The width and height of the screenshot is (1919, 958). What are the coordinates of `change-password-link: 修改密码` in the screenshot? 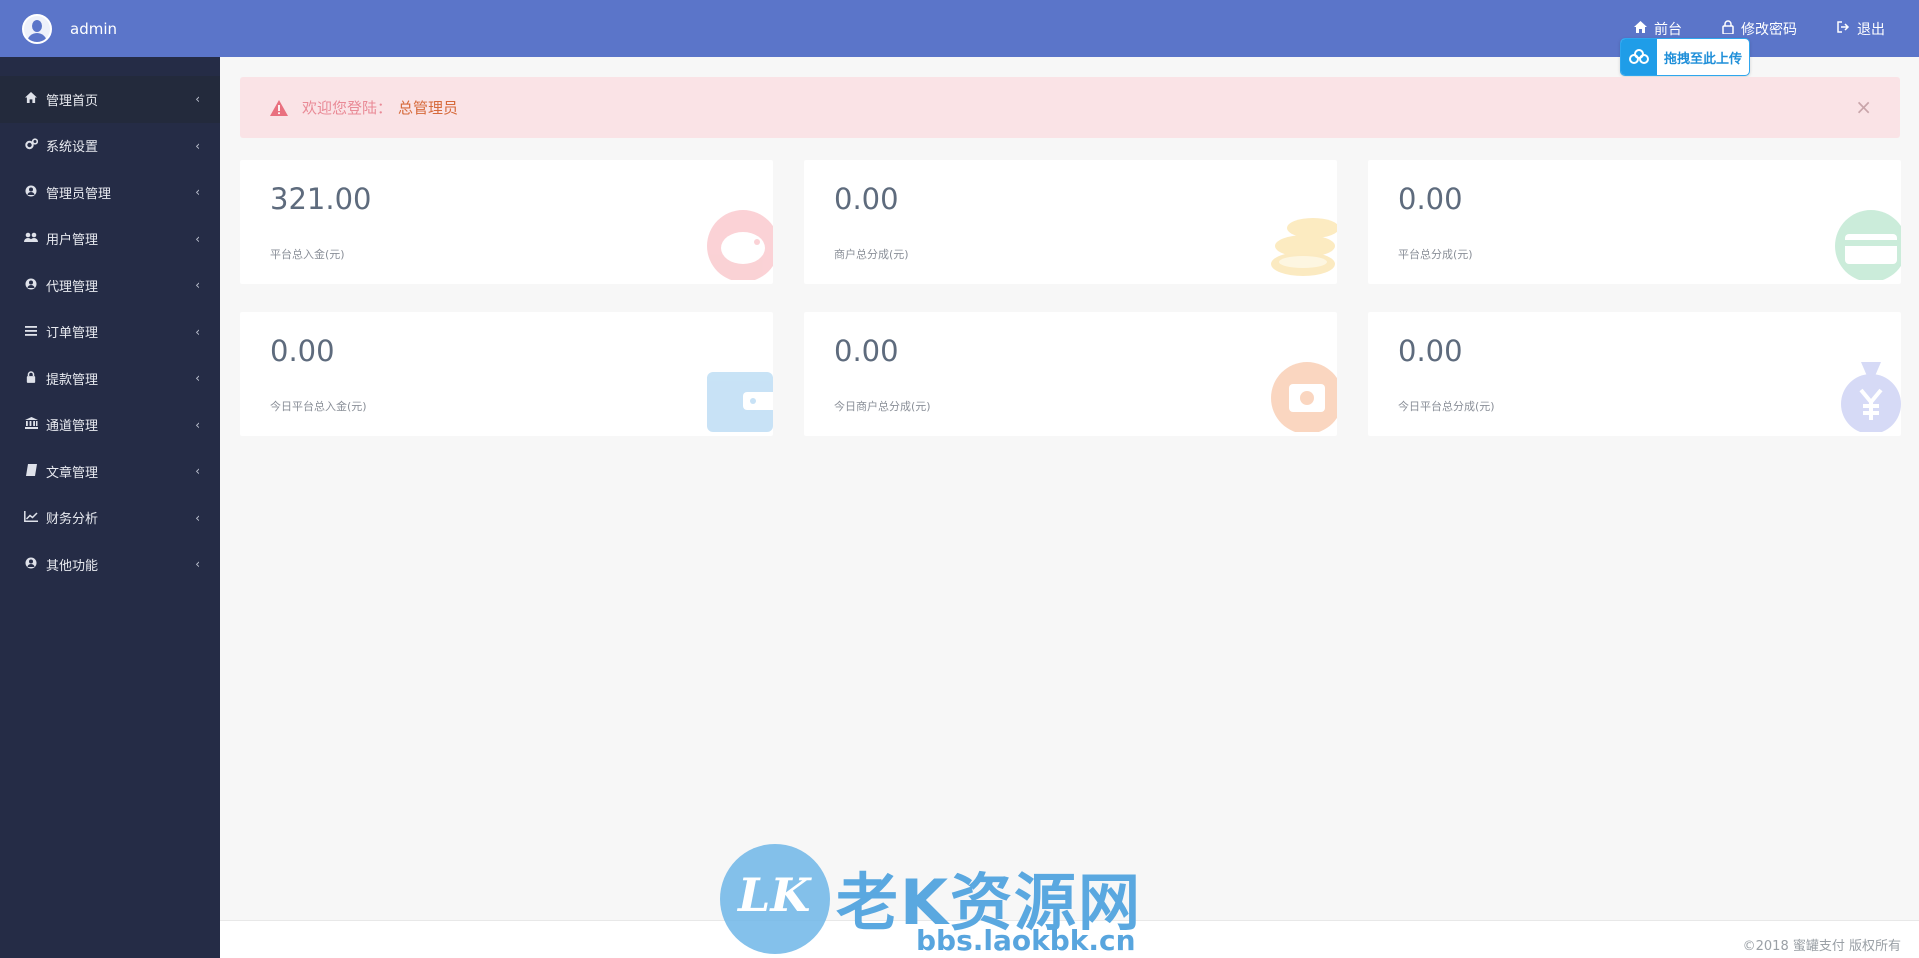 It's located at (1759, 29).